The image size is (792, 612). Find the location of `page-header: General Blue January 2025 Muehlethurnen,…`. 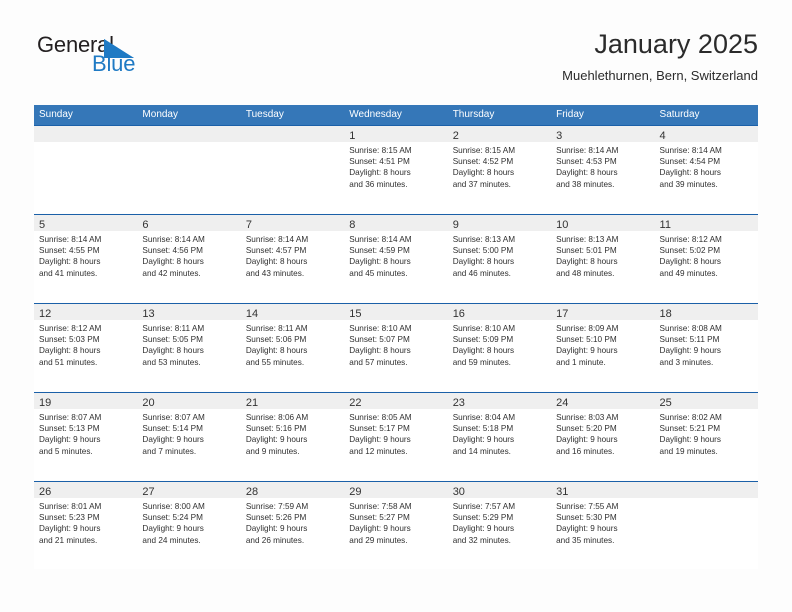

page-header: General Blue January 2025 Muehlethurnen,… is located at coordinates (396, 63).